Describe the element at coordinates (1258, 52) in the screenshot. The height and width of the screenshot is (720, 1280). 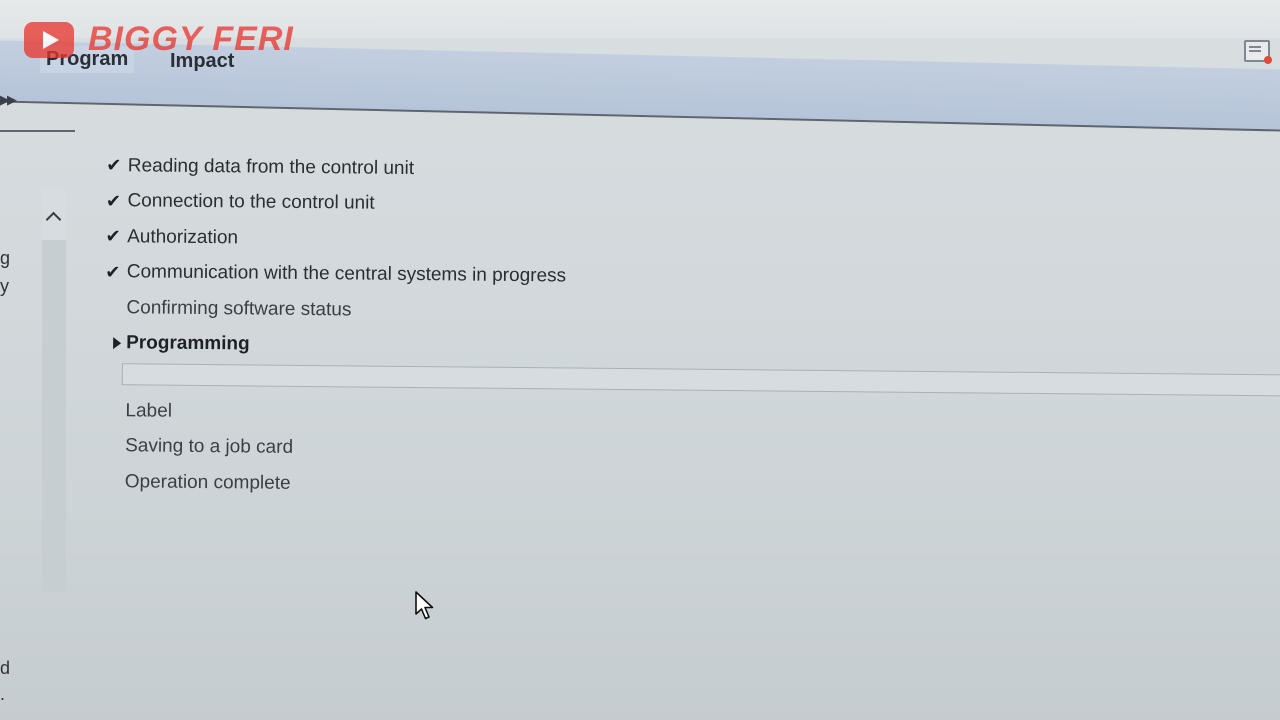
I see `message-icon` at that location.